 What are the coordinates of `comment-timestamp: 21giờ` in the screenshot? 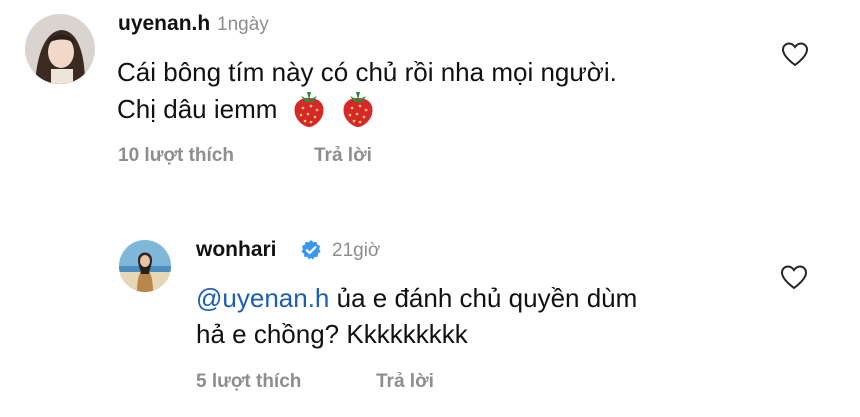 It's located at (356, 250).